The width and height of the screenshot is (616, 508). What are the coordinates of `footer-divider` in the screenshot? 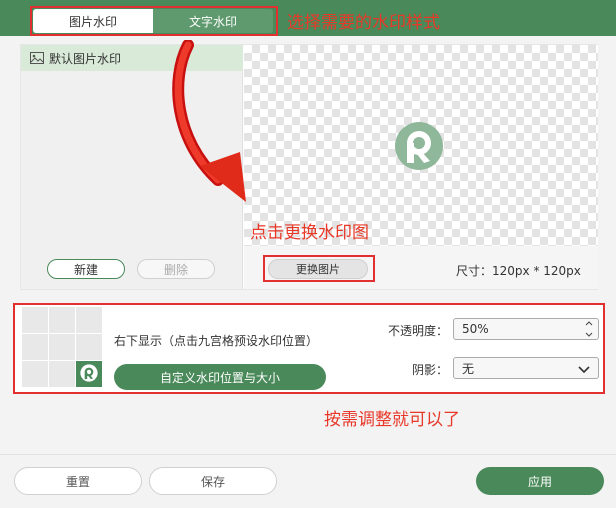 It's located at (308, 454).